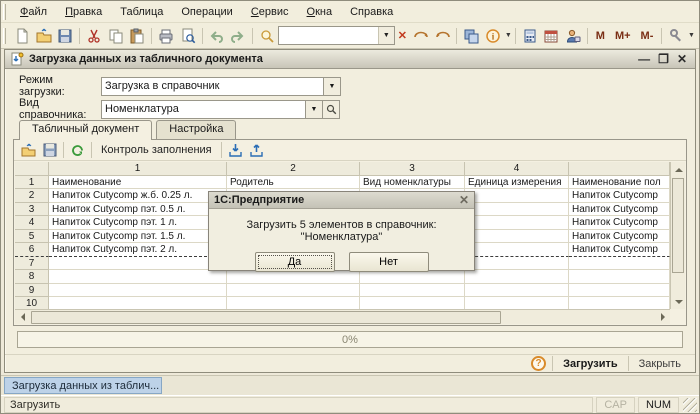 The height and width of the screenshot is (414, 700). What do you see at coordinates (464, 200) in the screenshot?
I see `dialog-close-icon: ✕` at bounding box center [464, 200].